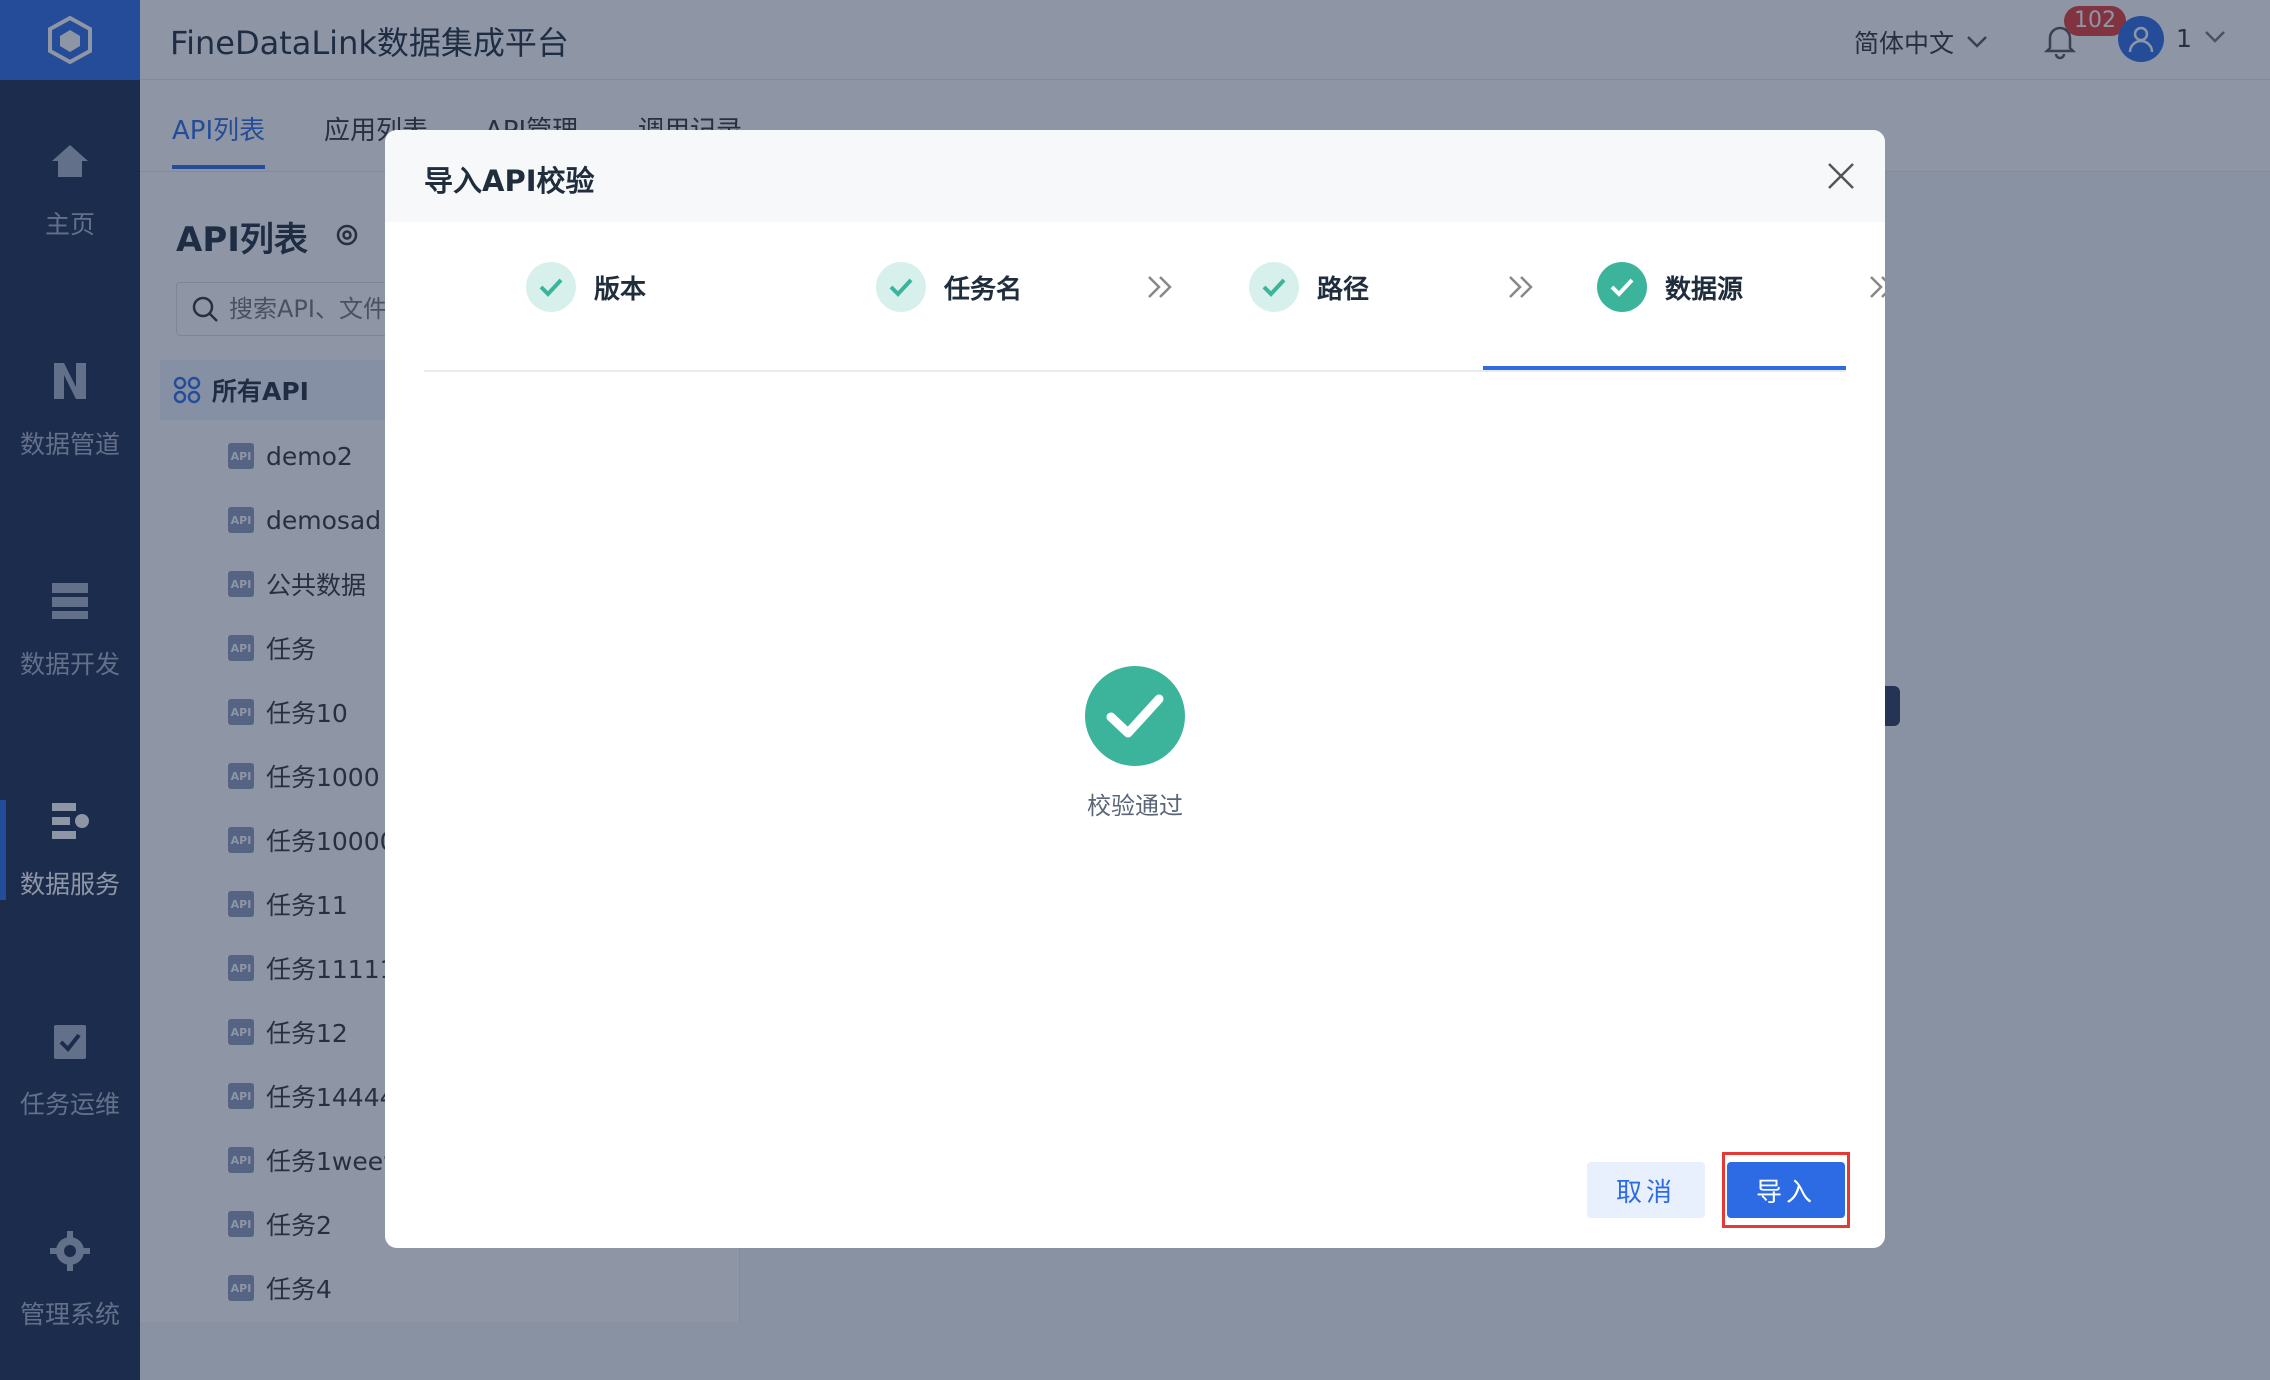  Describe the element at coordinates (949, 287) in the screenshot. I see `step-task-name: 任务名` at that location.